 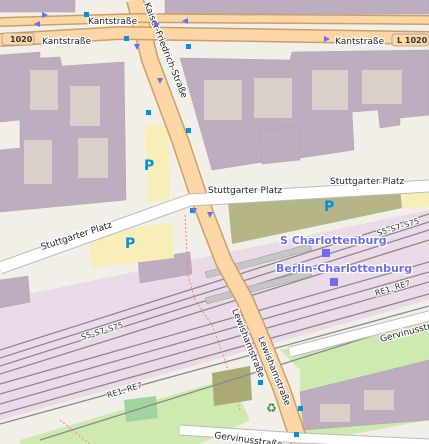 I want to click on label-kantstrasse-north: Kantstraße, so click(x=113, y=22).